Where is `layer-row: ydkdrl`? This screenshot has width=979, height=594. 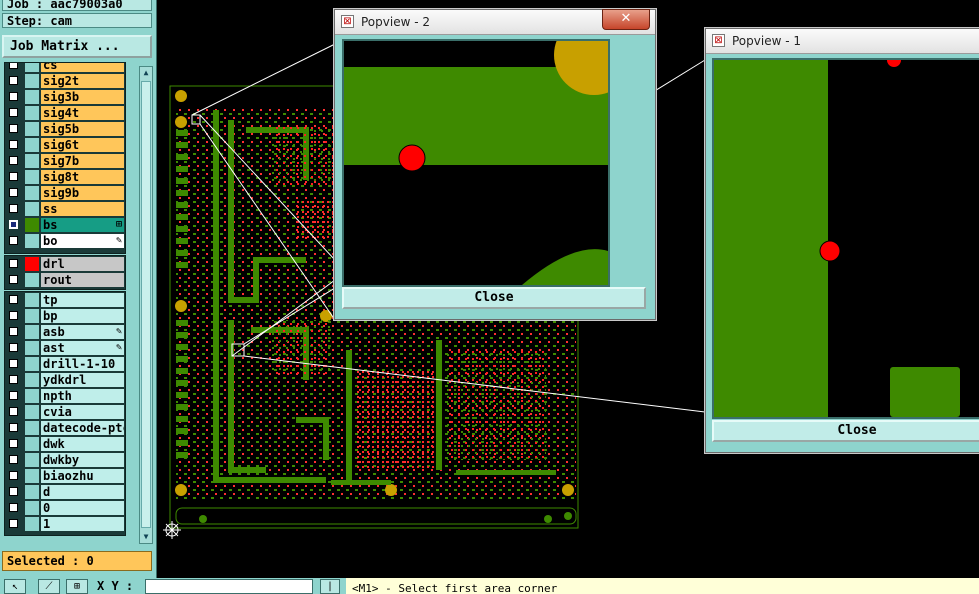 layer-row: ydkdrl is located at coordinates (65, 380).